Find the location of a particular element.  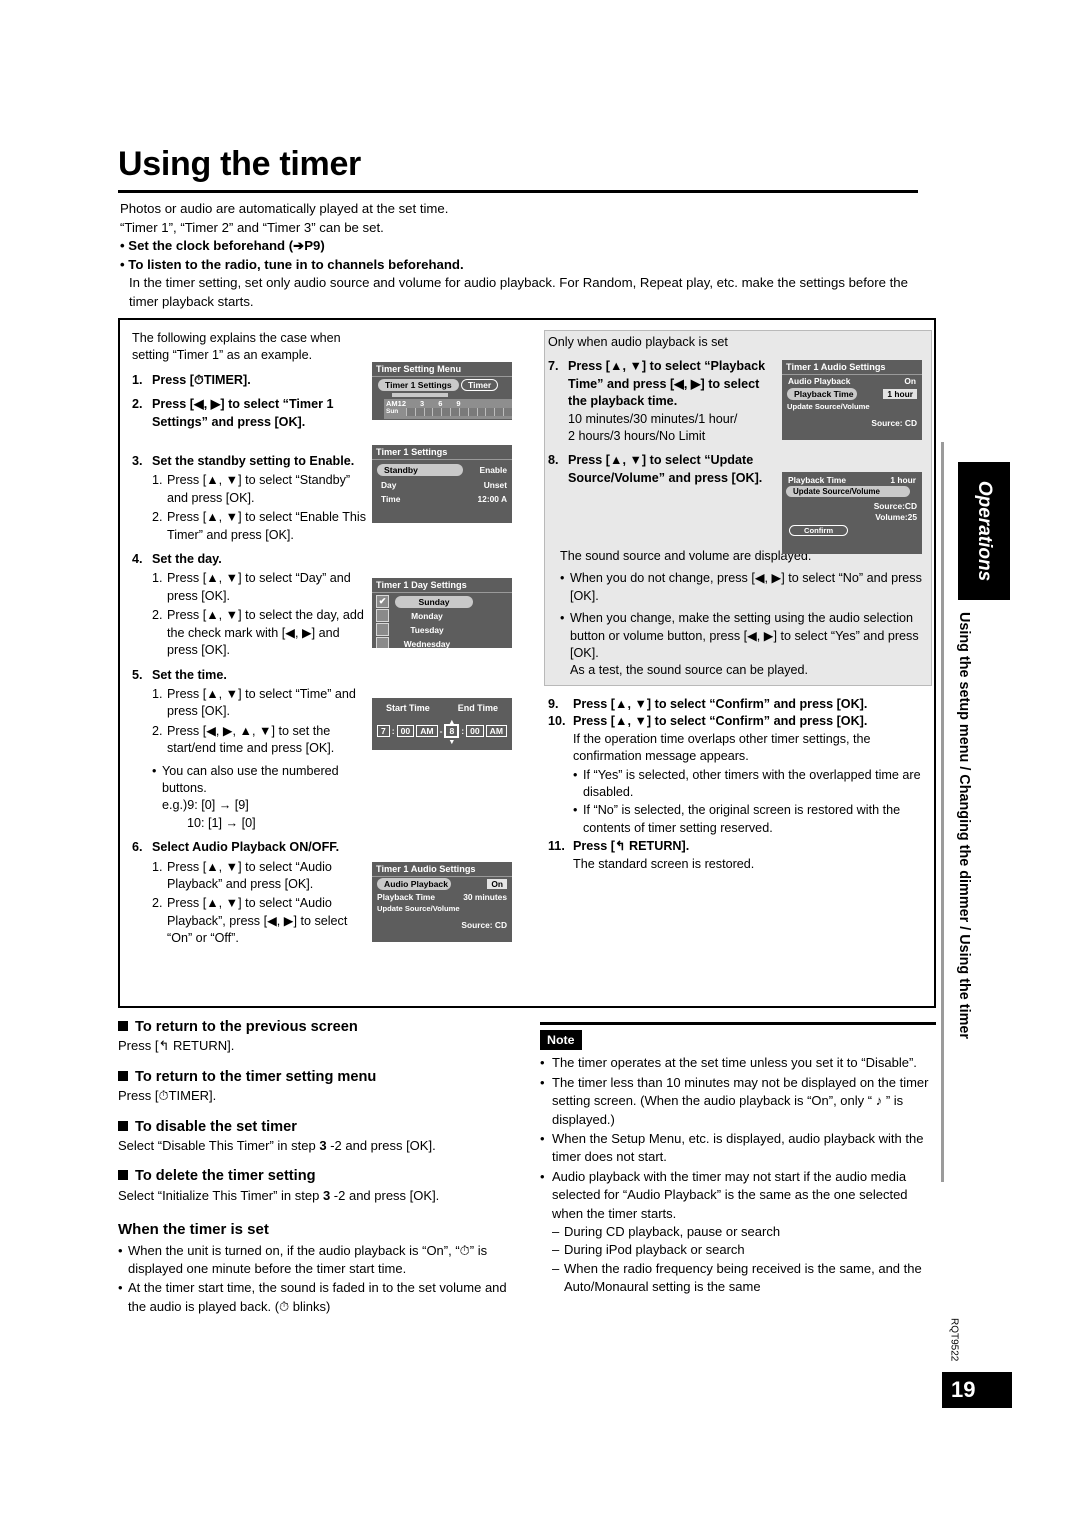

heading-return-timer-menu: To return to the timer setting menu is located at coordinates (318, 1077).